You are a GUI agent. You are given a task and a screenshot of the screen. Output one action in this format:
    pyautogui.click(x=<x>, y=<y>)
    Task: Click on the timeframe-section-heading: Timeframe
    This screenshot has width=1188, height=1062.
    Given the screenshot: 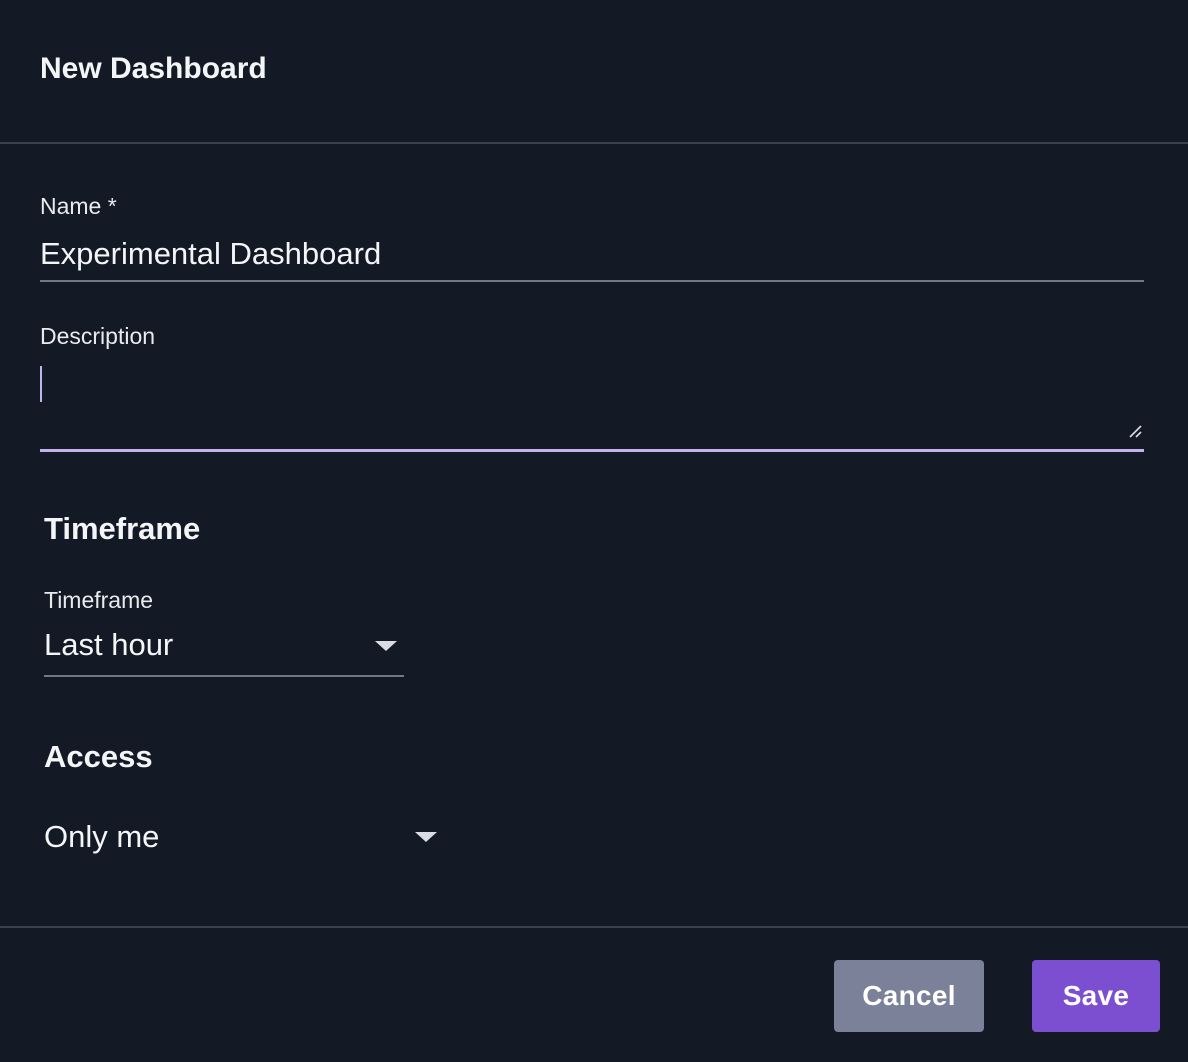 What is the action you would take?
    pyautogui.click(x=122, y=528)
    